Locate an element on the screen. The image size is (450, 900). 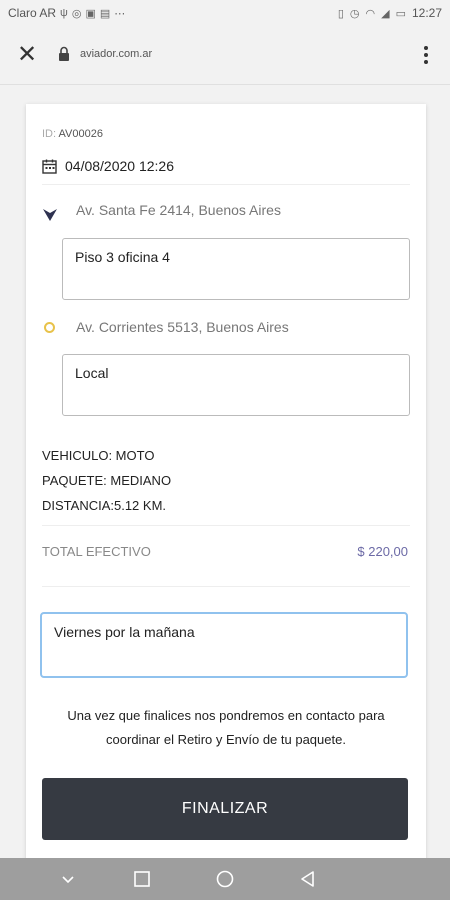
chevron-down-icon is located at coordinates (68, 879).